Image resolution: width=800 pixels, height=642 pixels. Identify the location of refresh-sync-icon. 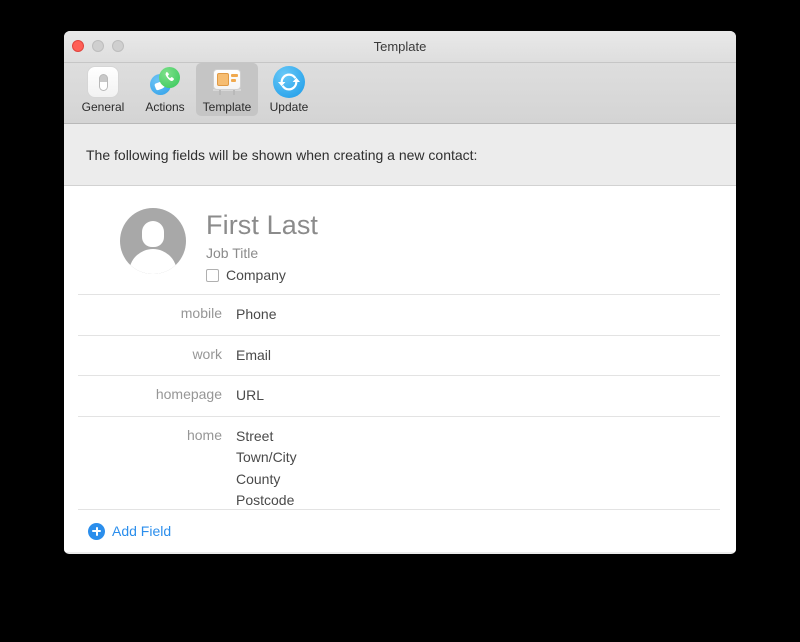
(289, 82).